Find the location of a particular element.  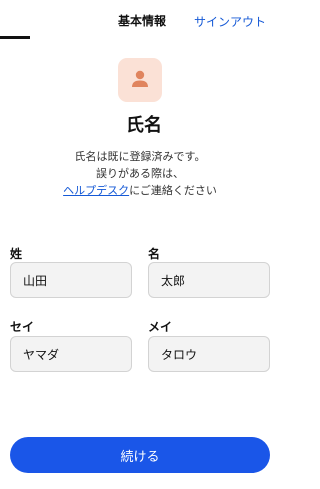

info-message-line2: 誤りがある際は、 is located at coordinates (140, 173).